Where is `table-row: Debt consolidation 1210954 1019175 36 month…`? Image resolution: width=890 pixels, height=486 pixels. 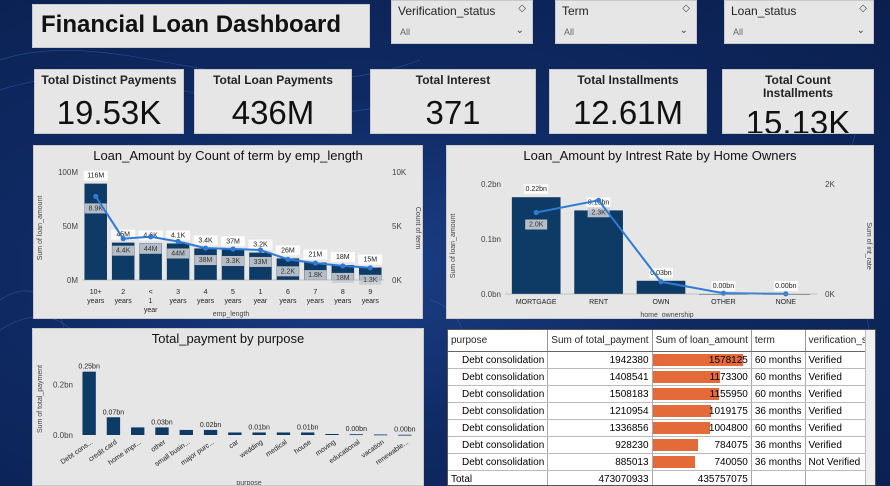 table-row: Debt consolidation 1210954 1019175 36 month… is located at coordinates (661, 411).